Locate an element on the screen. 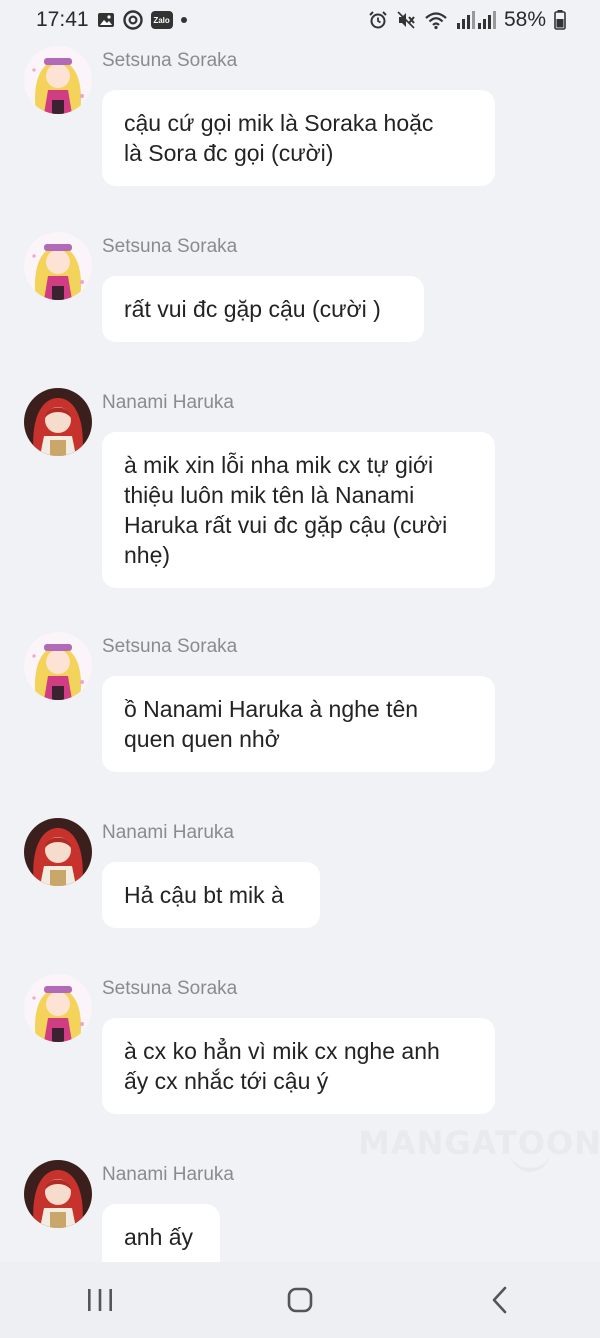 The height and width of the screenshot is (1338, 600). message-bubble: anh ấy is located at coordinates (161, 1233).